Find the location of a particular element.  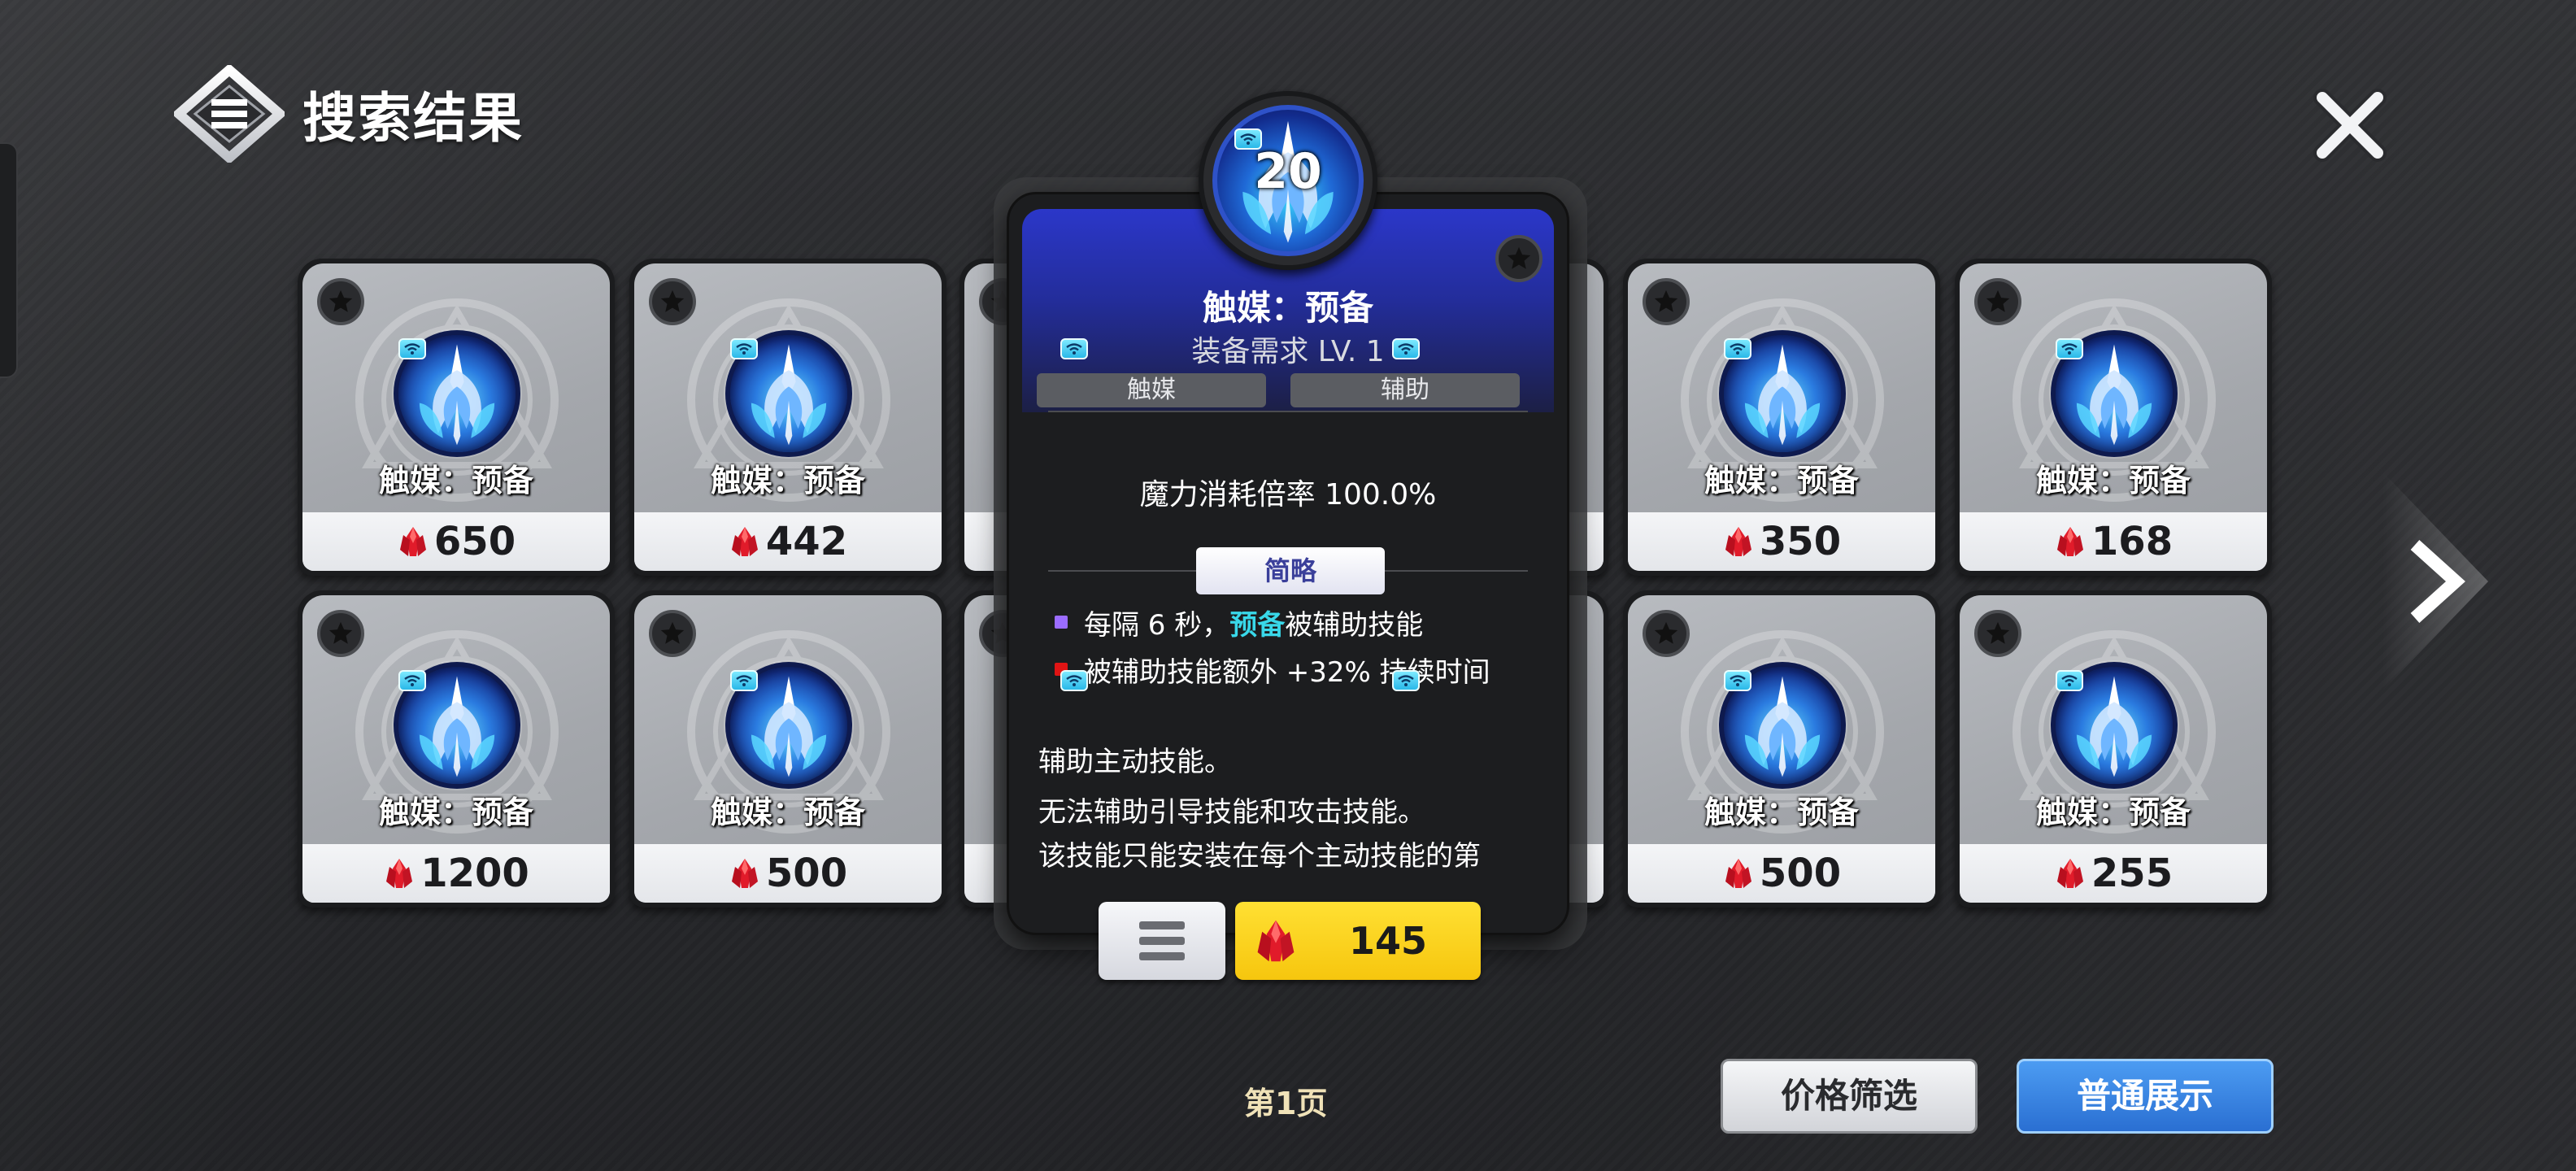

card-price-bar: 350 is located at coordinates (1782, 542).